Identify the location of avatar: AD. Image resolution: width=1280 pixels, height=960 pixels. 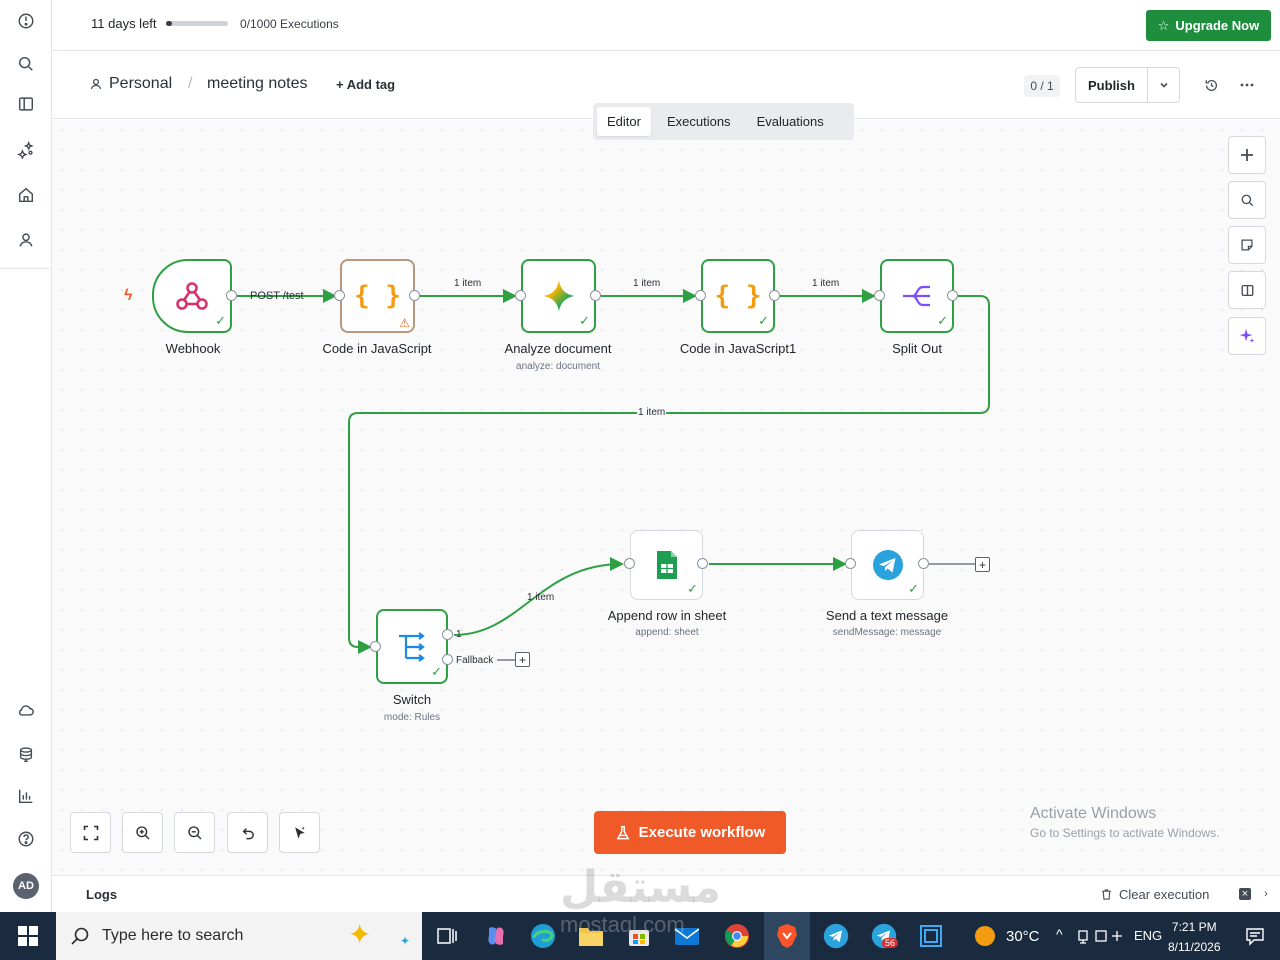
(26, 886).